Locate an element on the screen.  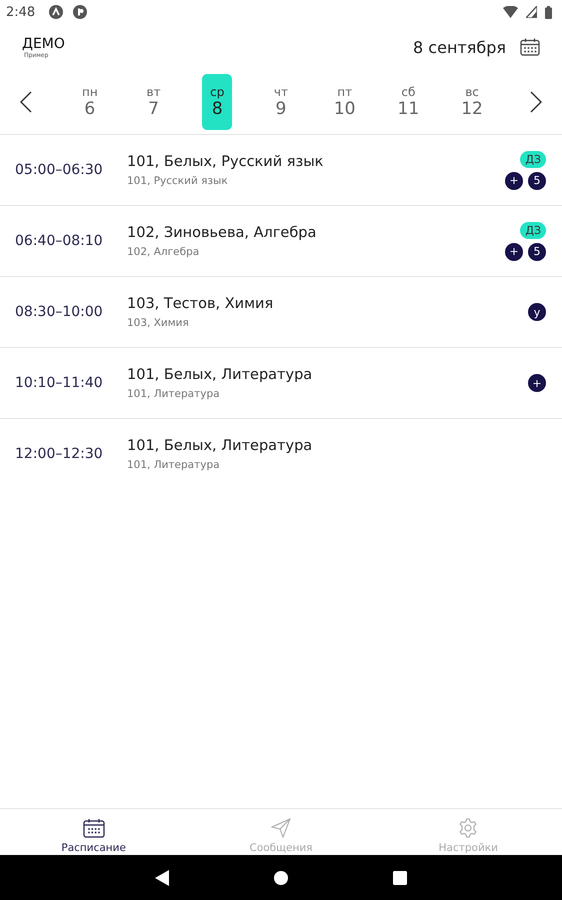
lesson-title: 103, Тестов, Химия is located at coordinates (200, 304).